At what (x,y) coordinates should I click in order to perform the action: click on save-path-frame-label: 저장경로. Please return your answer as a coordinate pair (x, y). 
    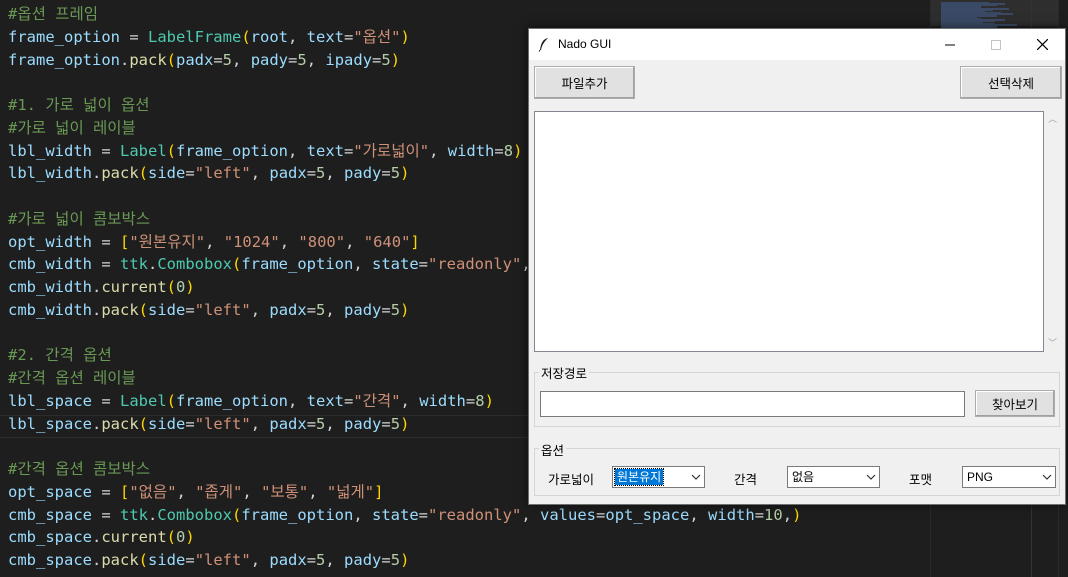
    Looking at the image, I should click on (564, 372).